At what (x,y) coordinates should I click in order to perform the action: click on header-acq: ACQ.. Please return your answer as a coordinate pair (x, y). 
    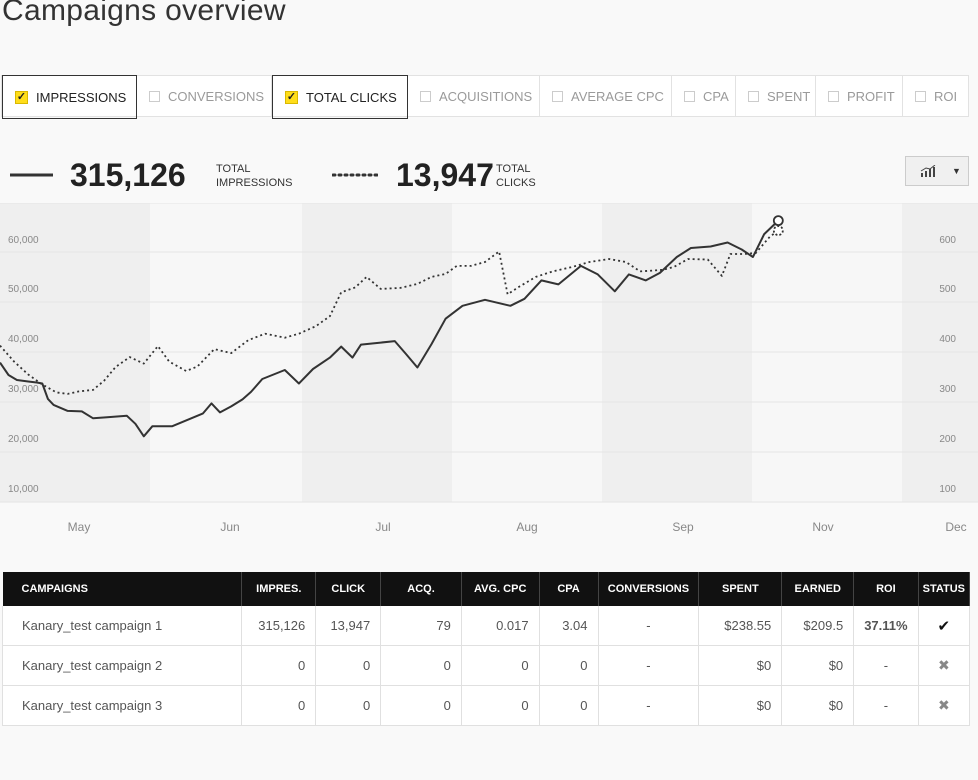
    Looking at the image, I should click on (421, 589).